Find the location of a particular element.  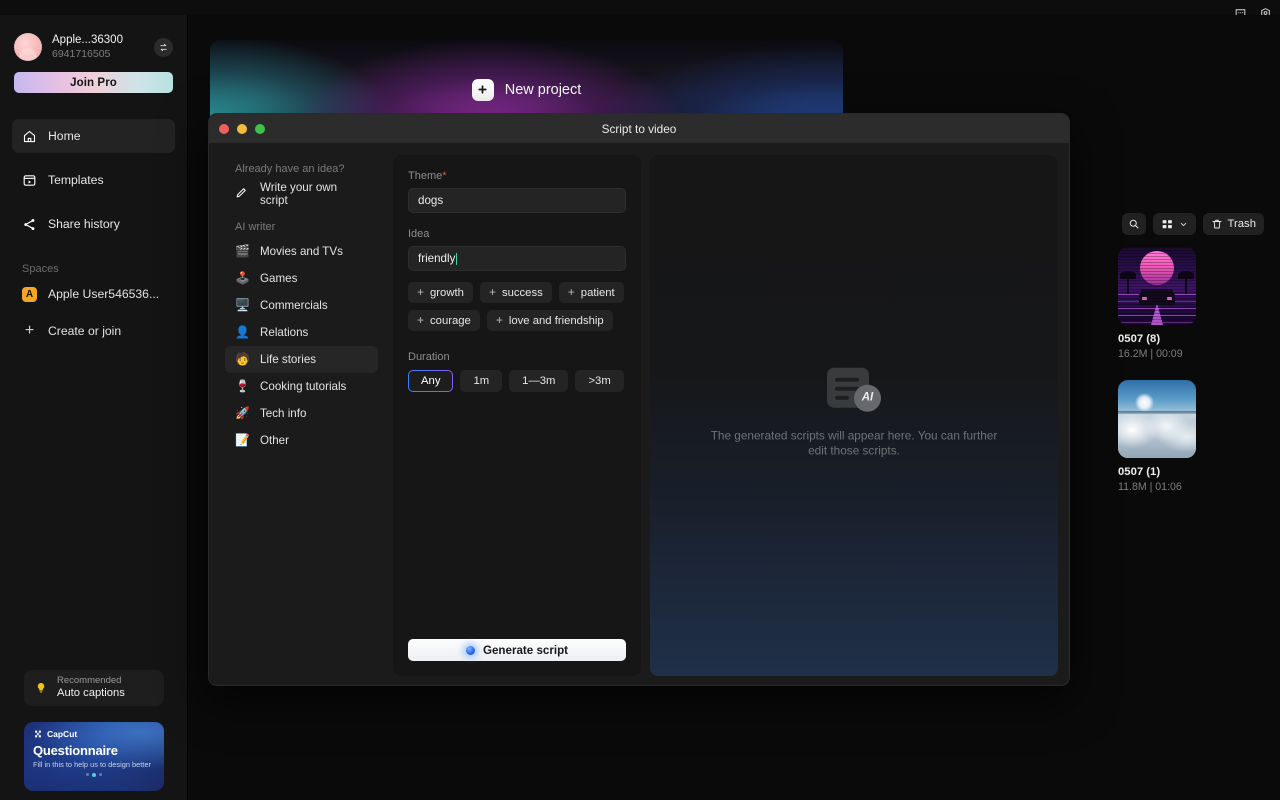

media-thumbnail-clouds is located at coordinates (1157, 419).